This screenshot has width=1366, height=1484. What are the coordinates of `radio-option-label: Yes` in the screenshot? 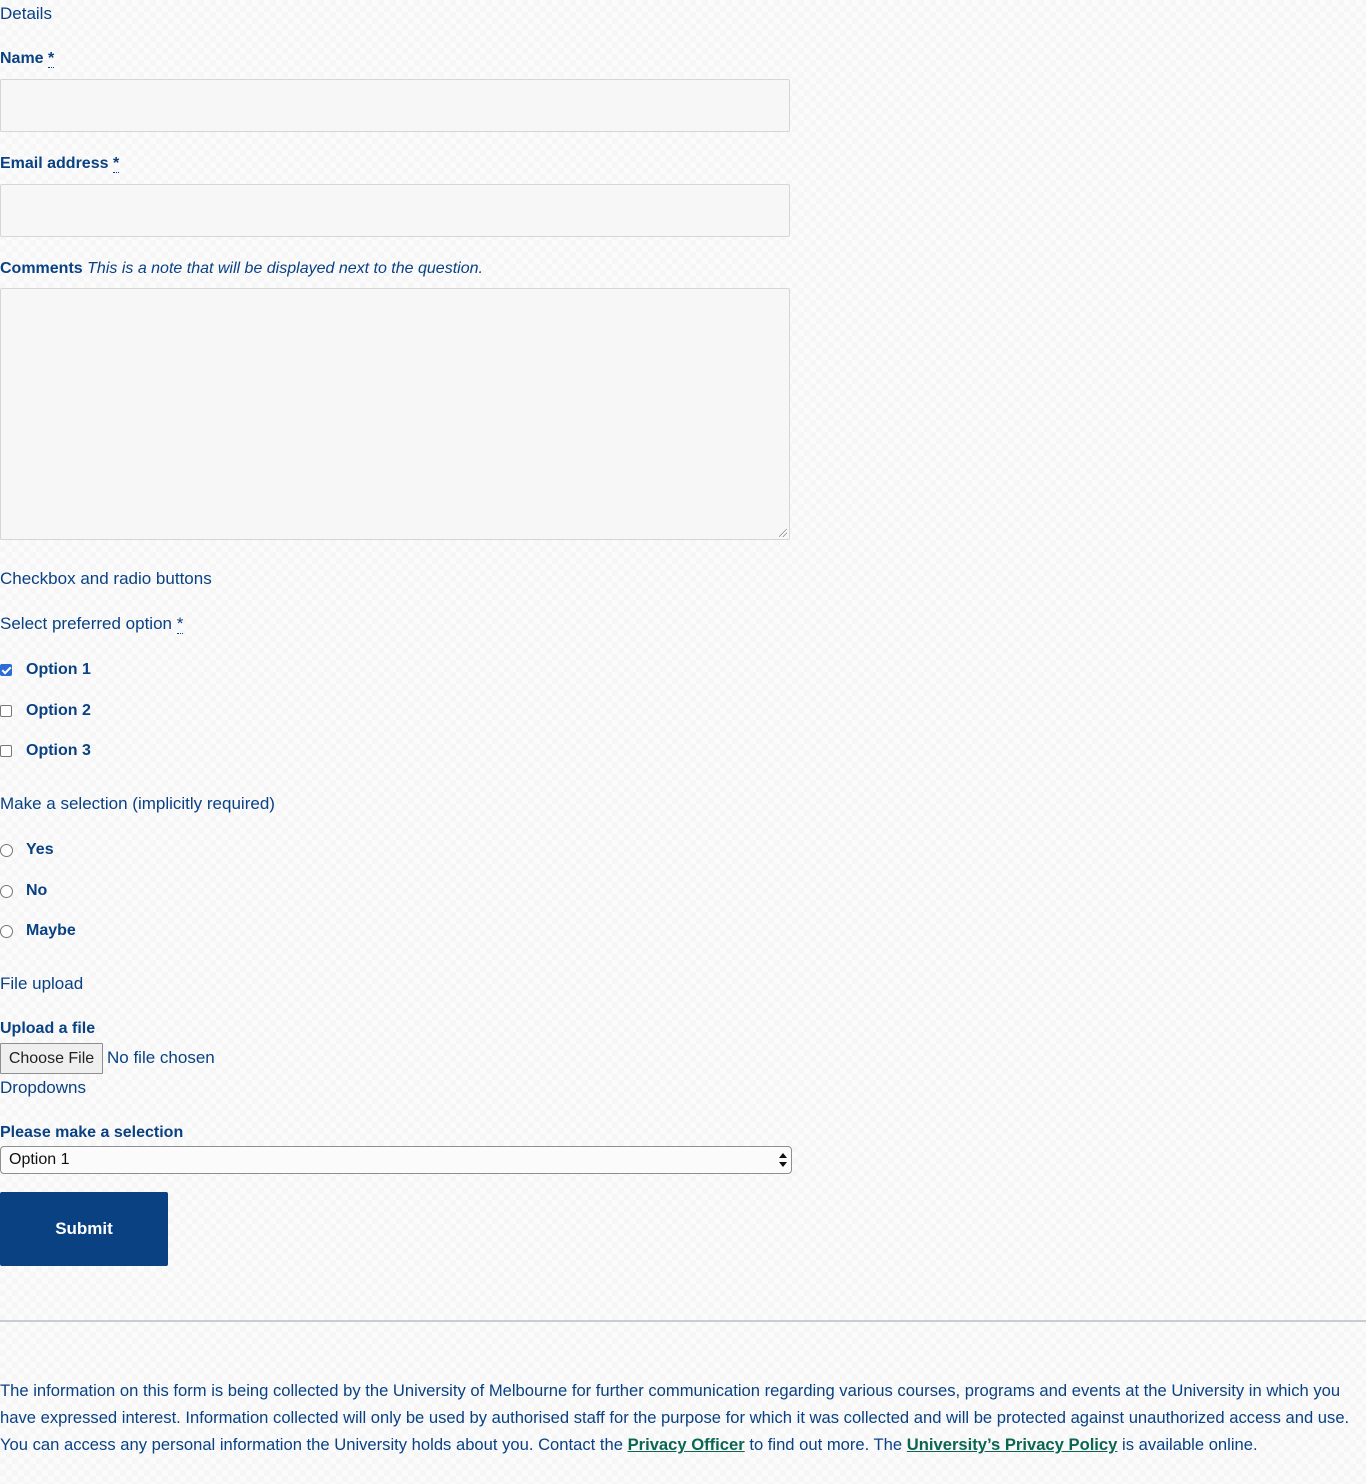 It's located at (40, 849).